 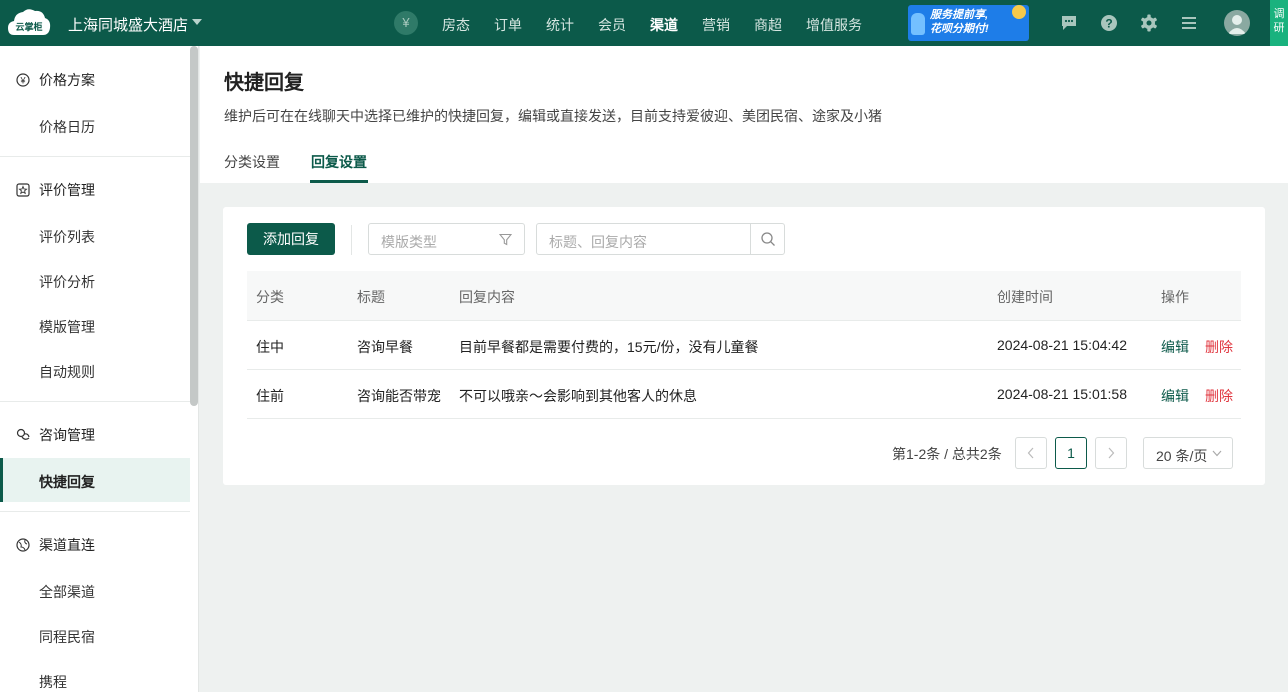 What do you see at coordinates (67, 127) in the screenshot?
I see `sidebar-item-price-calendar: 价格日历` at bounding box center [67, 127].